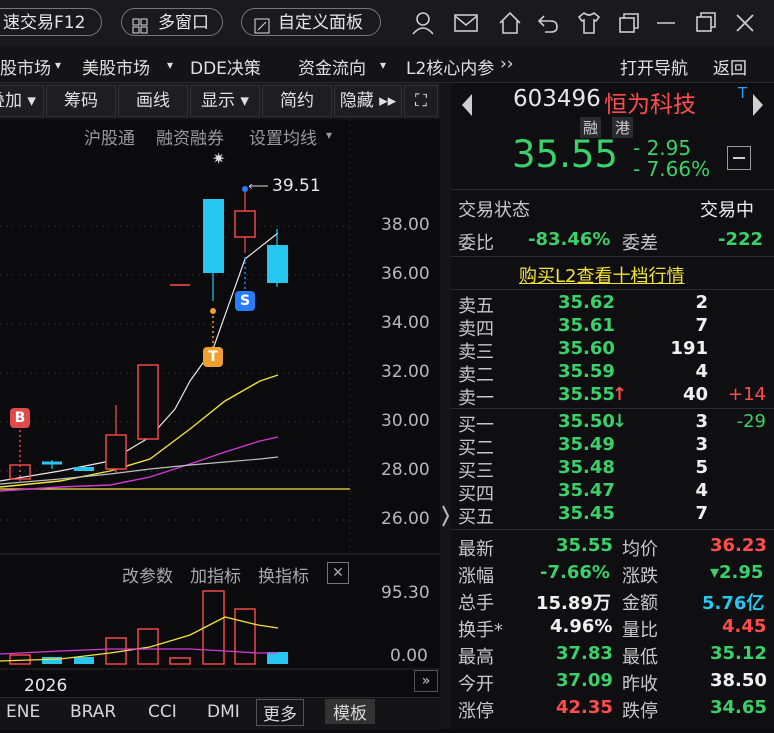  I want to click on overlay-button: 叠加 ▾, so click(22, 101).